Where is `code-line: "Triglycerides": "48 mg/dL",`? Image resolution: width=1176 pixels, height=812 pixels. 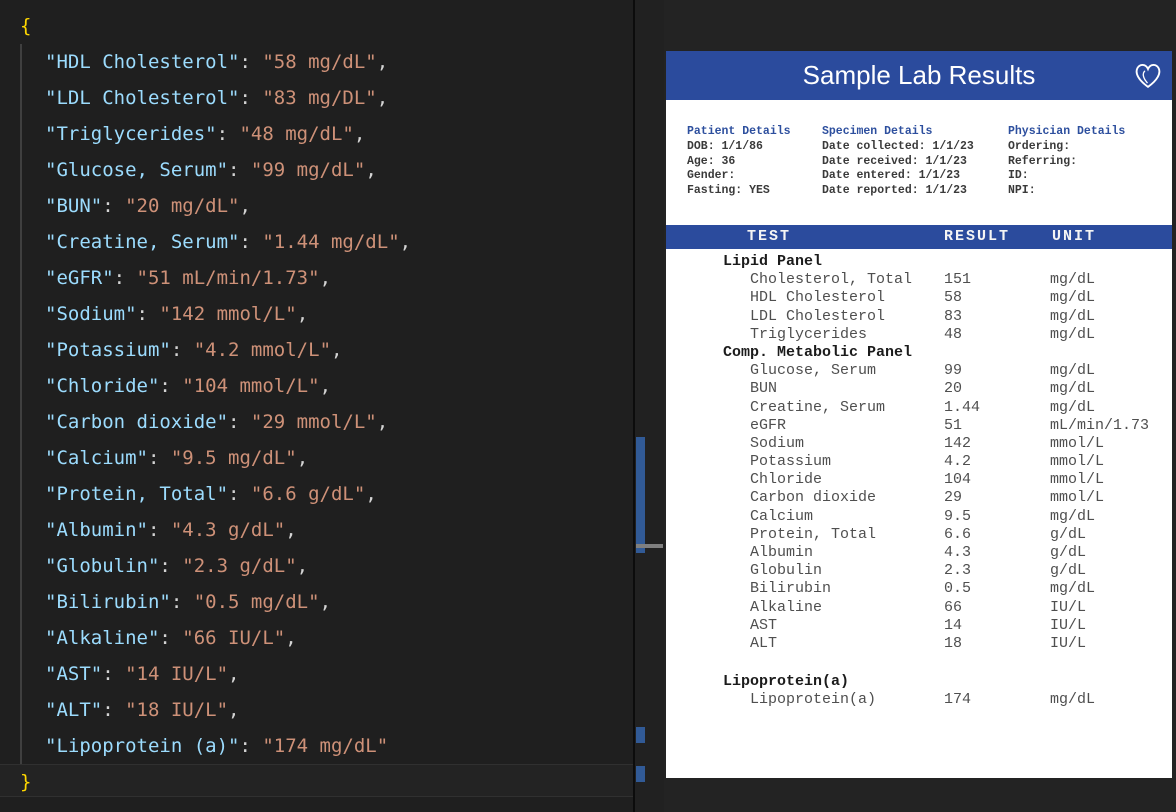
code-line: "Triglycerides": "48 mg/dL", is located at coordinates (328, 134).